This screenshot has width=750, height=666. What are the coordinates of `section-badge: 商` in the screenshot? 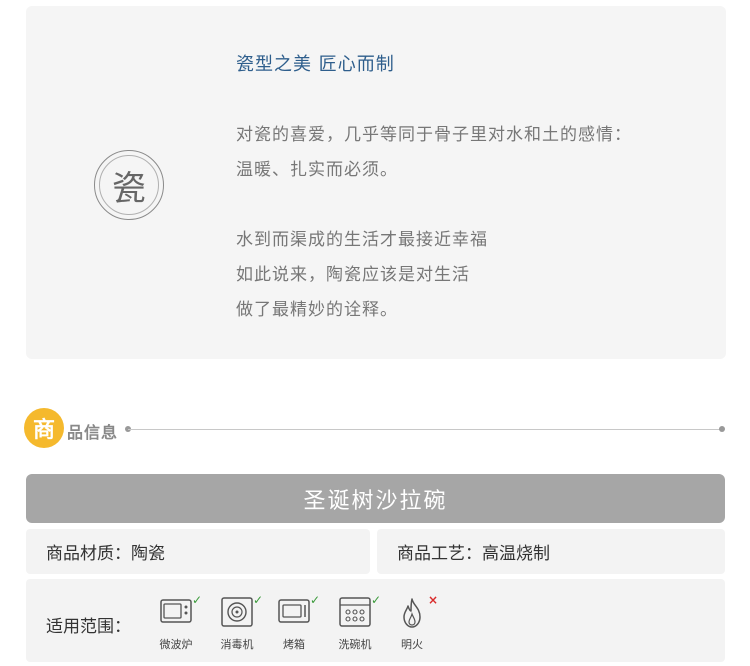 It's located at (44, 428).